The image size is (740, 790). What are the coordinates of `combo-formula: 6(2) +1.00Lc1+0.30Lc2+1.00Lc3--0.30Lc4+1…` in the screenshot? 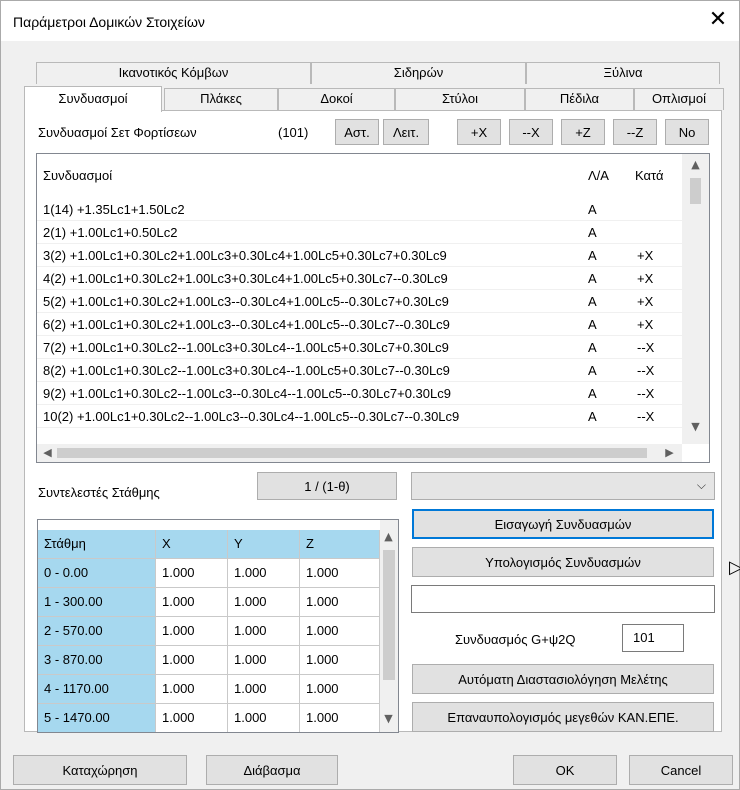 It's located at (246, 324).